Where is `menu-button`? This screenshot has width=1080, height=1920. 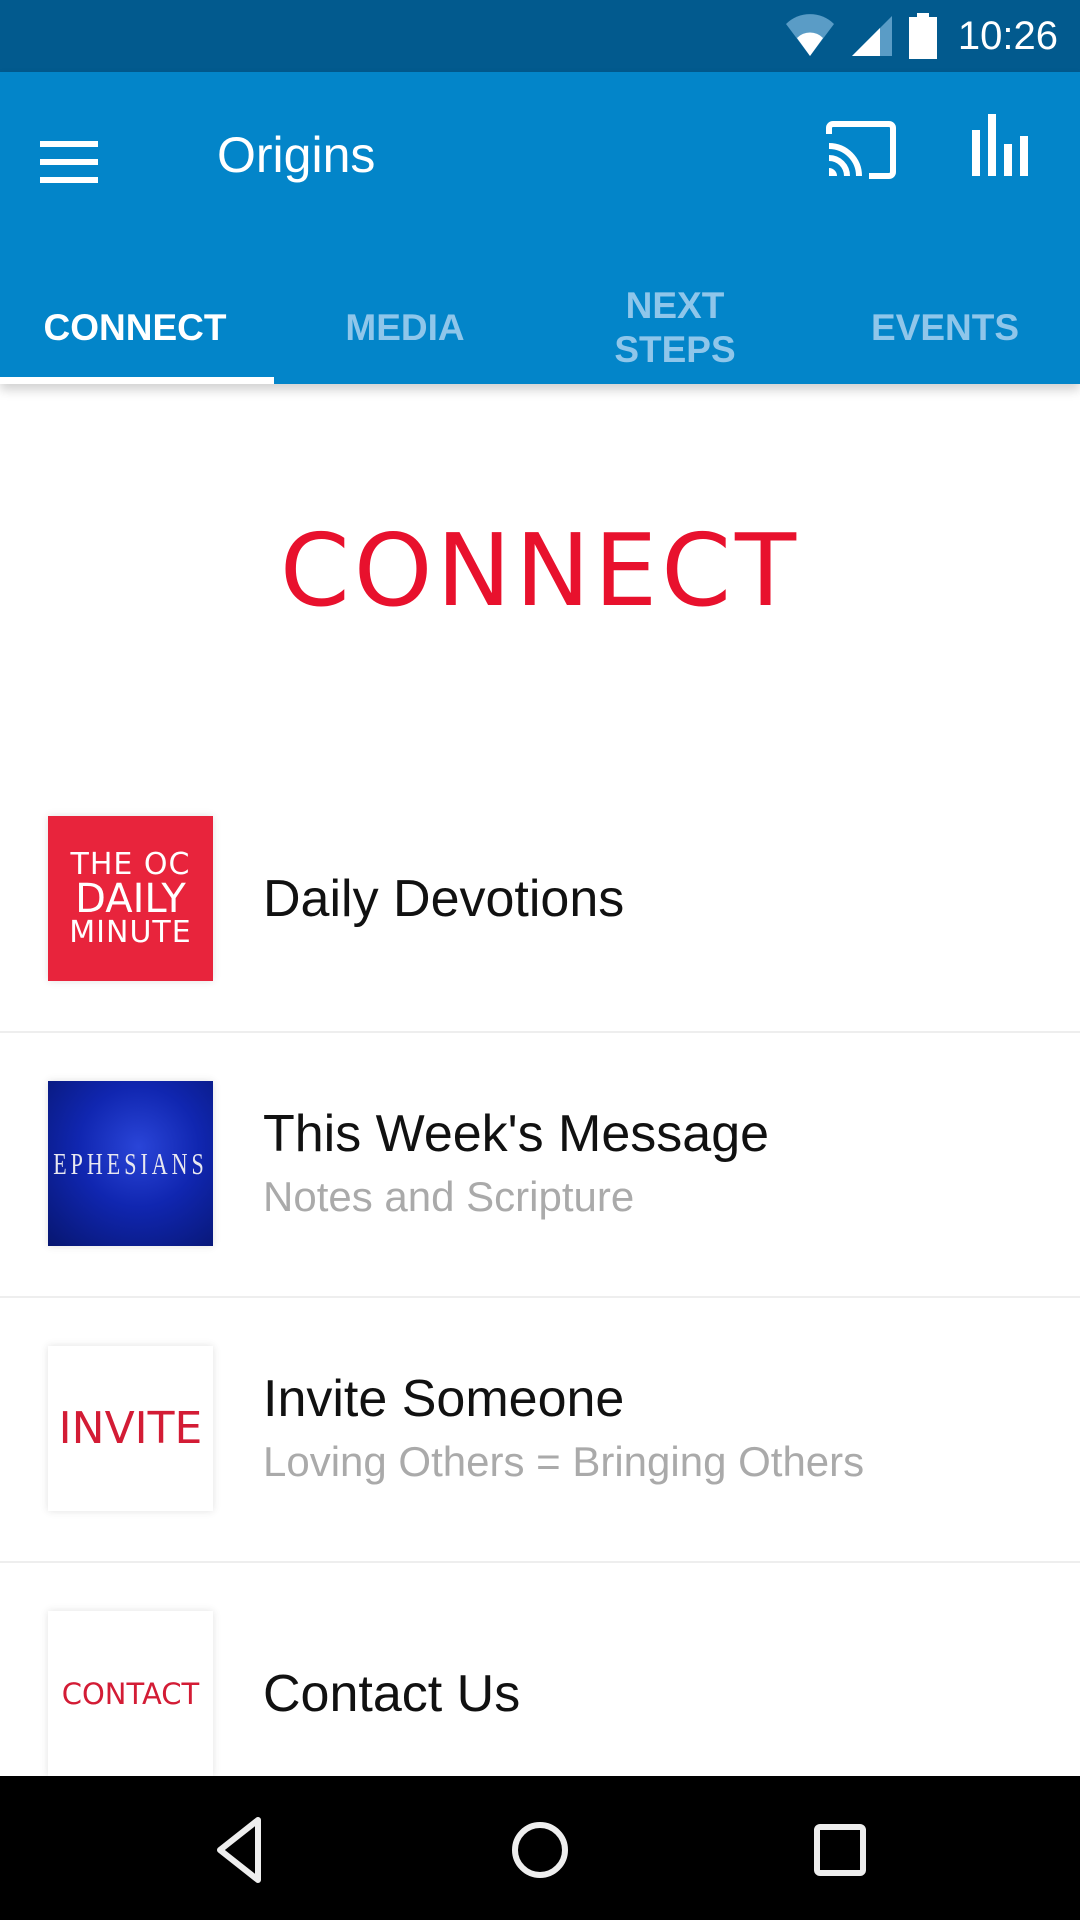
menu-button is located at coordinates (84, 162).